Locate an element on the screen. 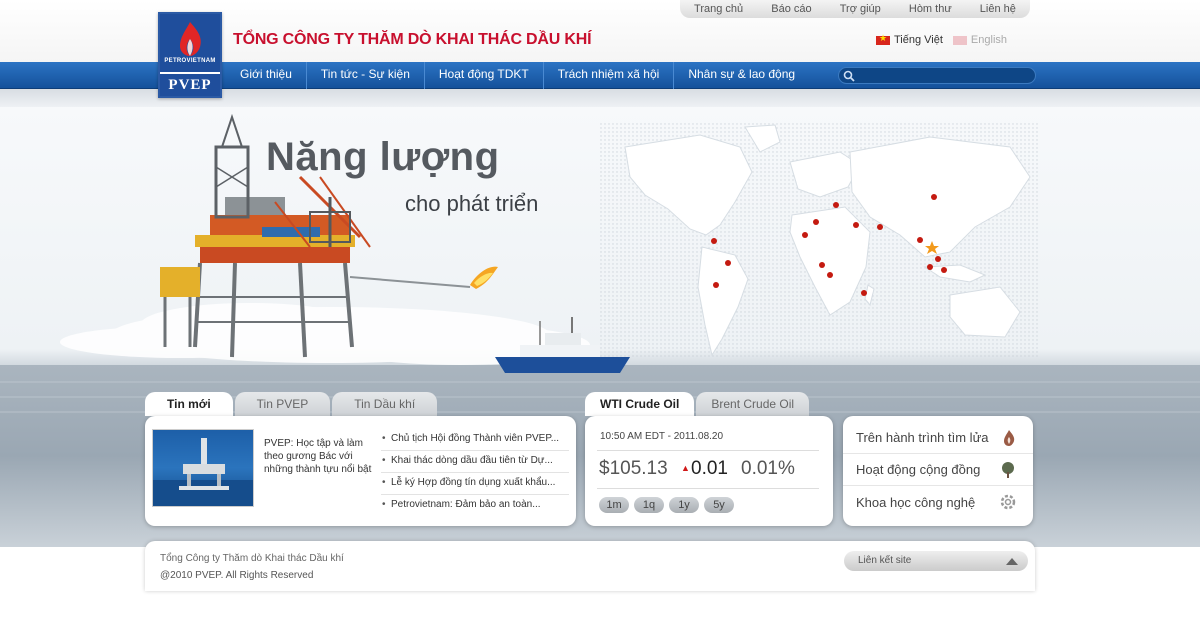 Image resolution: width=1200 pixels, height=644 pixels. range-1m-button: 1m is located at coordinates (614, 505).